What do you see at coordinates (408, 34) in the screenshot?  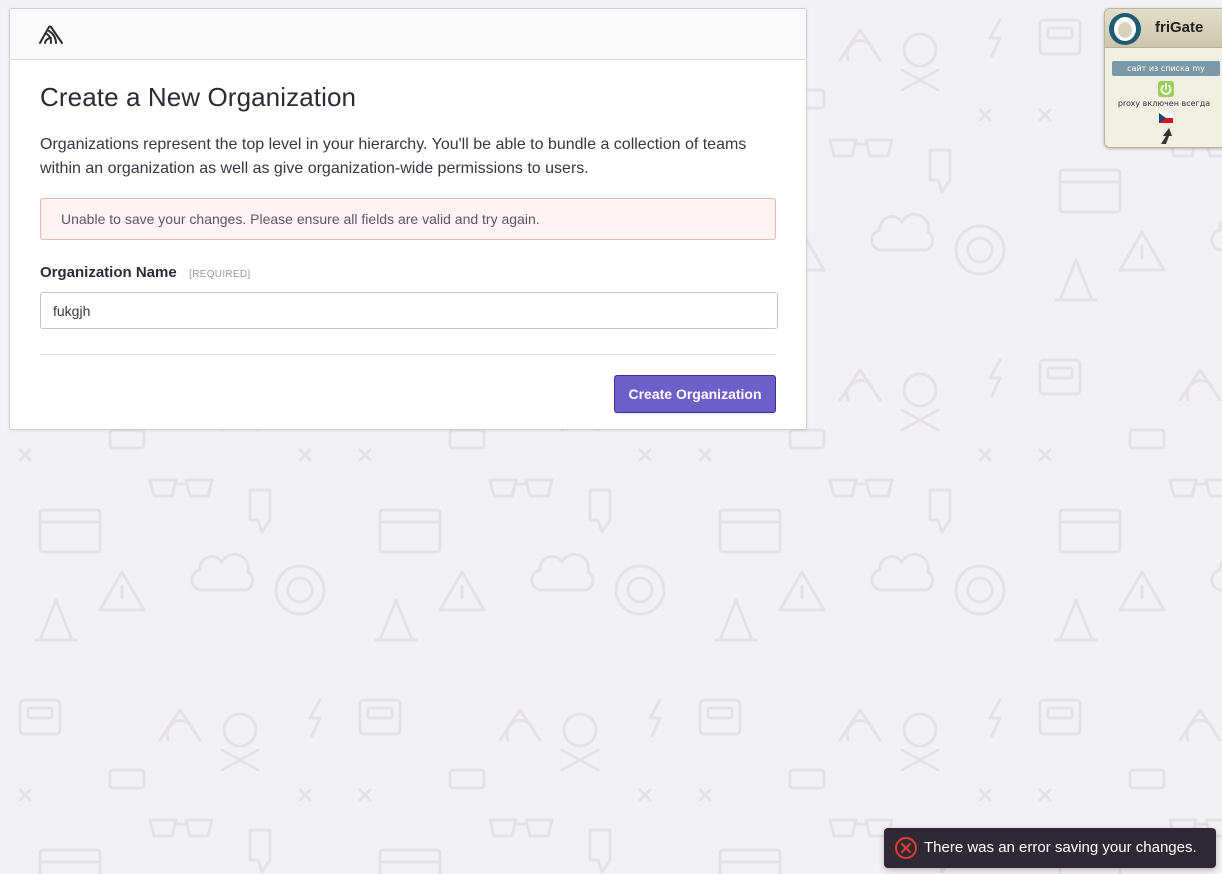 I see `card-header` at bounding box center [408, 34].